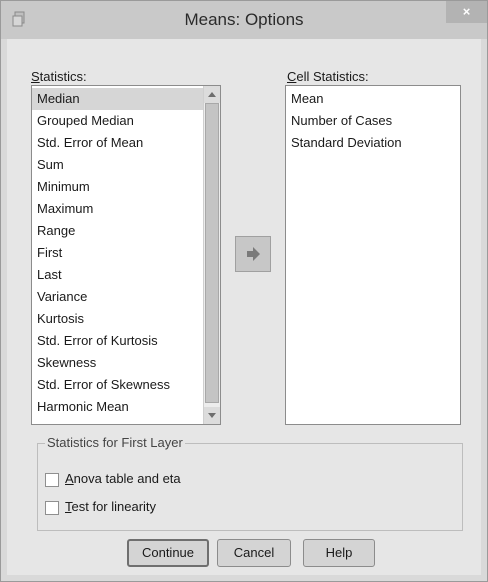 This screenshot has width=488, height=582. I want to click on scroll-up-button, so click(212, 94).